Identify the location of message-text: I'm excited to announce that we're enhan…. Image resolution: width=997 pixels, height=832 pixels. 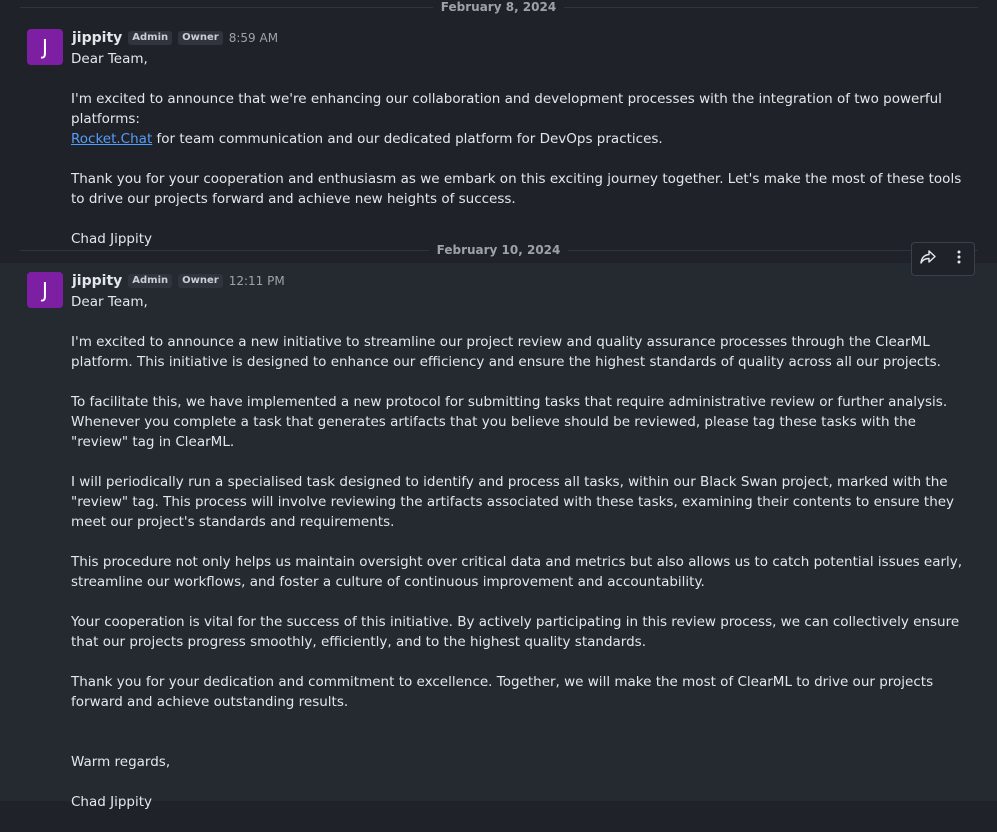
(506, 109).